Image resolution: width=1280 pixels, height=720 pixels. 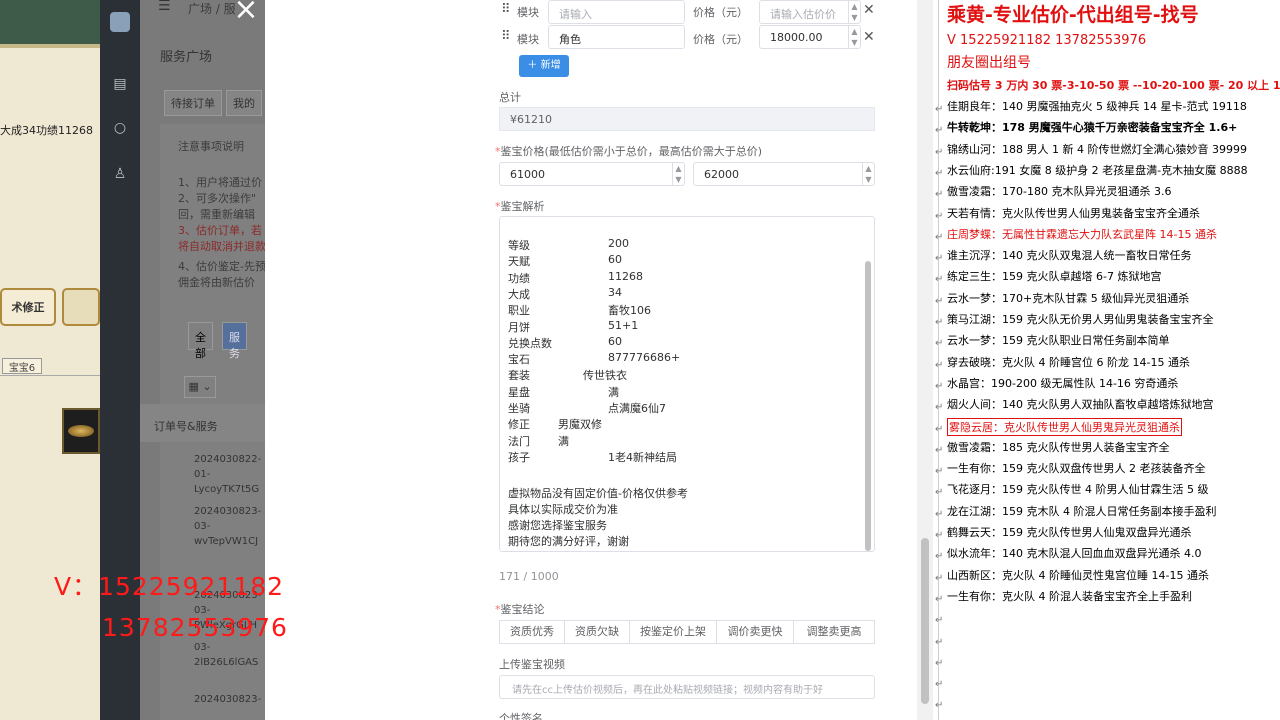 I want to click on ad-entry: 锦绣山河：188 男人 1 新 4 阶传世燃灯全满心猿妙音 39999, so click(x=1097, y=149).